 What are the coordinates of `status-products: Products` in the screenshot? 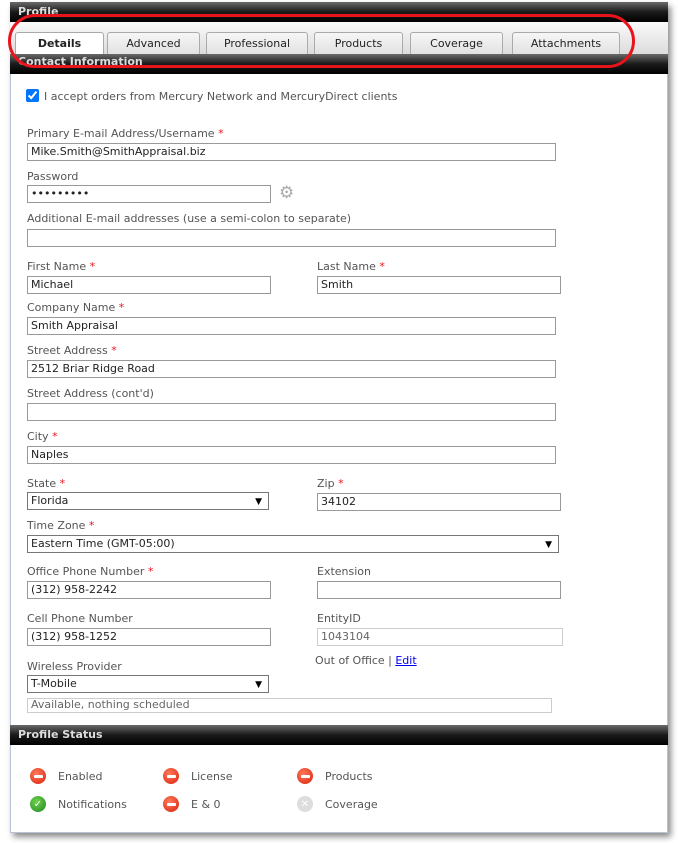 It's located at (335, 776).